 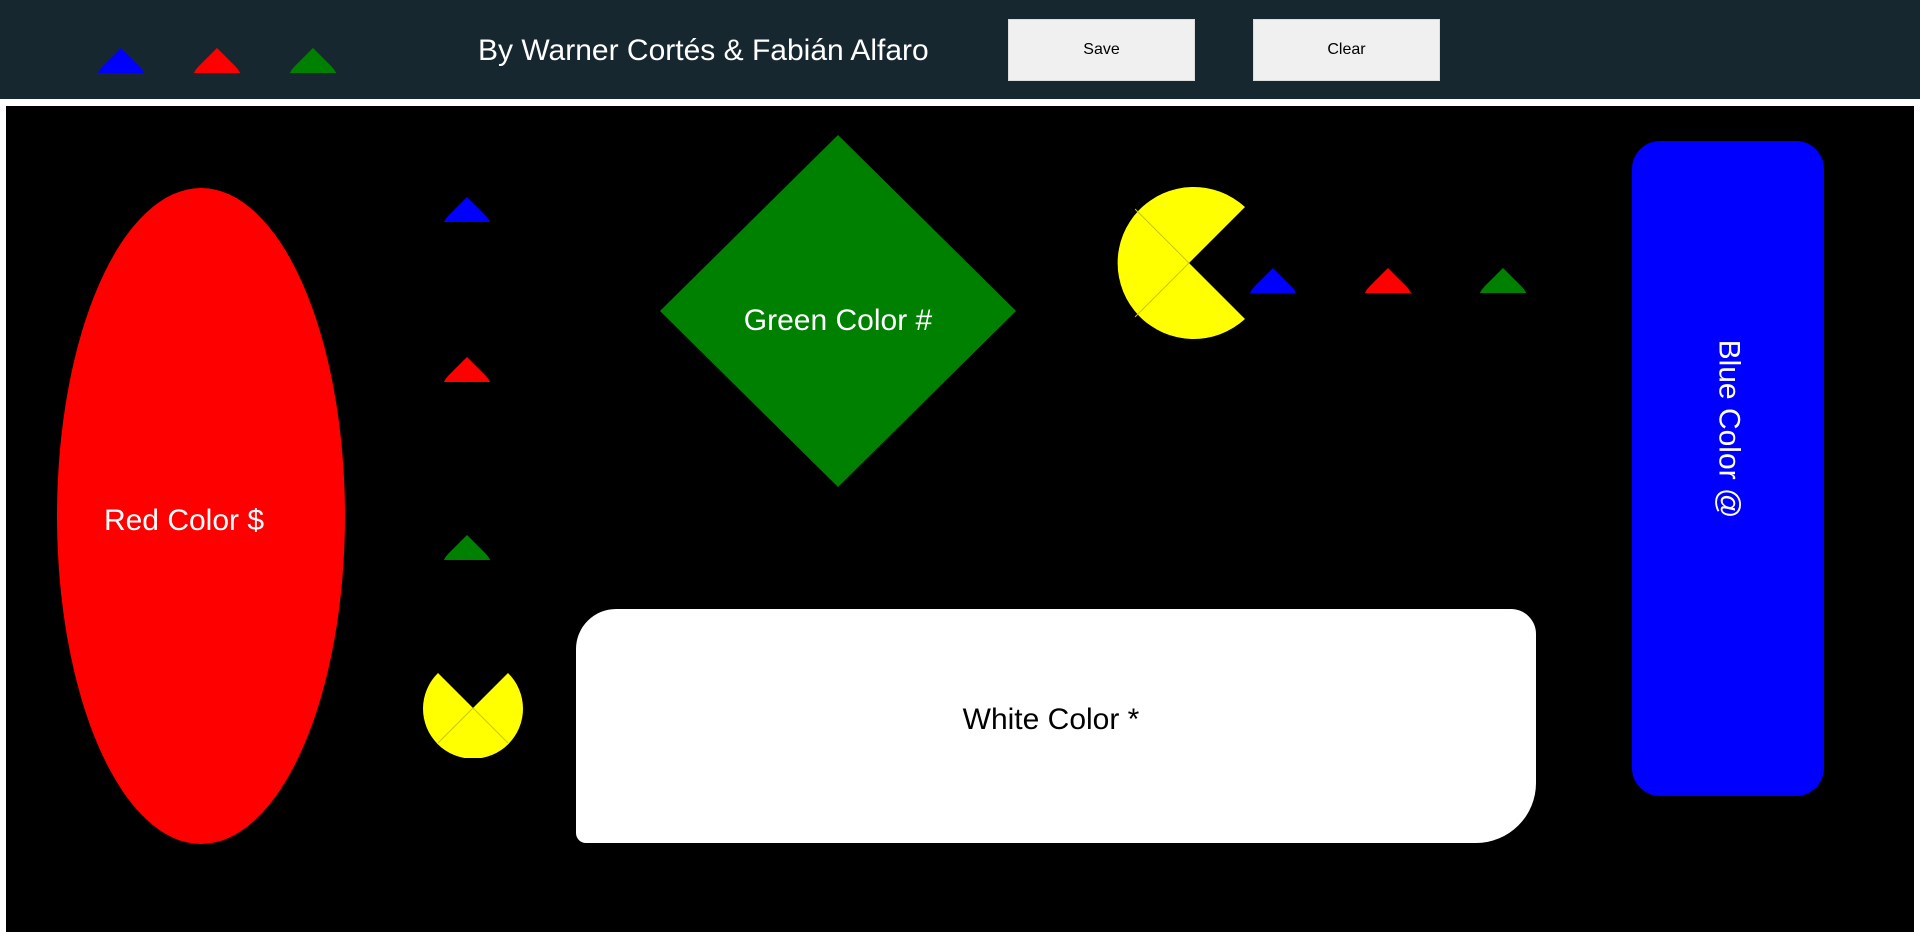 What do you see at coordinates (1728, 428) in the screenshot?
I see `blue-shape-label: Blue Color @` at bounding box center [1728, 428].